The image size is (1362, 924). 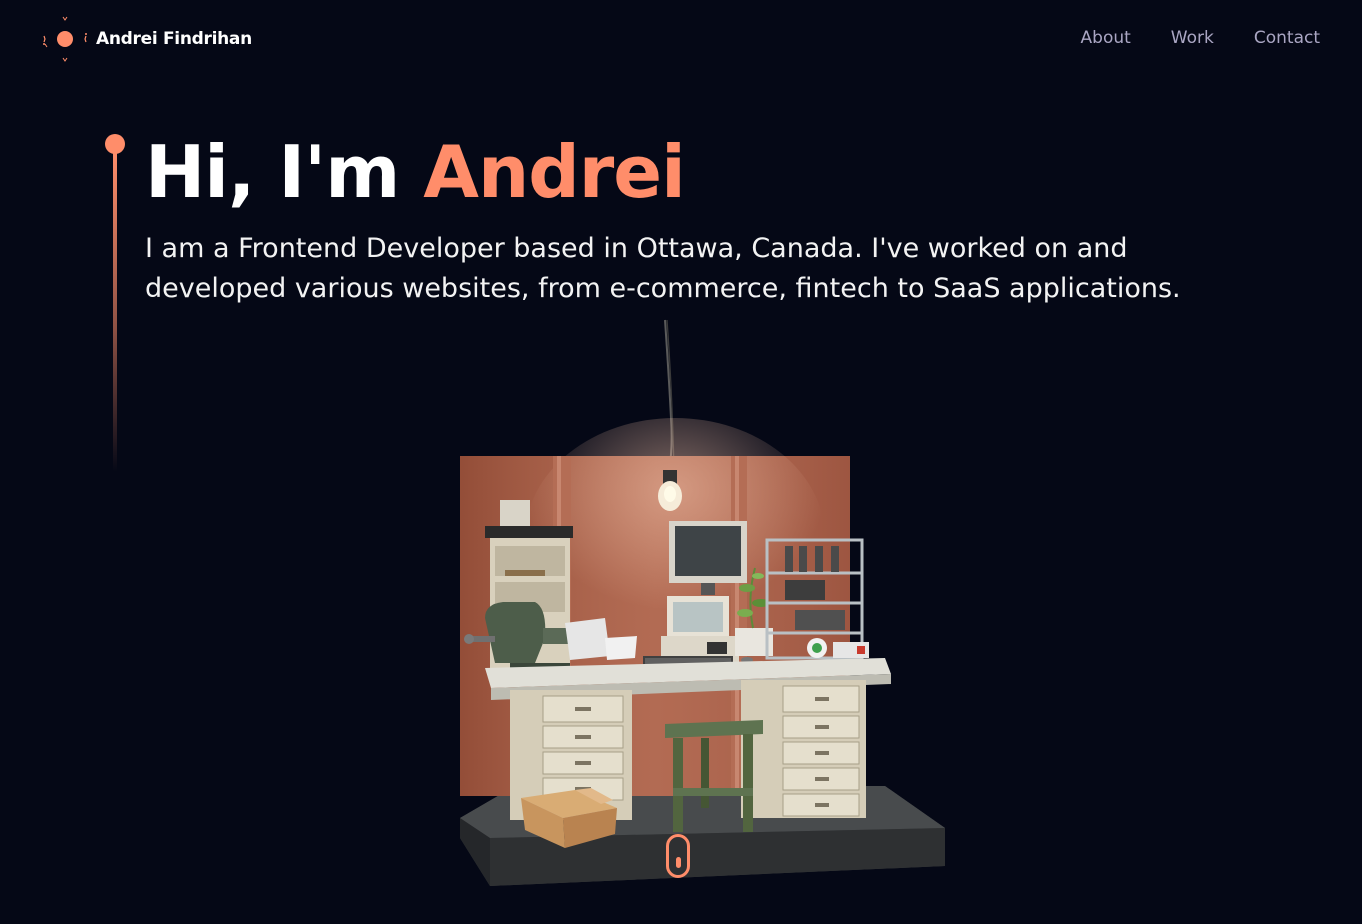 I want to click on brand-link: Andrei Findrihan, so click(x=146, y=39).